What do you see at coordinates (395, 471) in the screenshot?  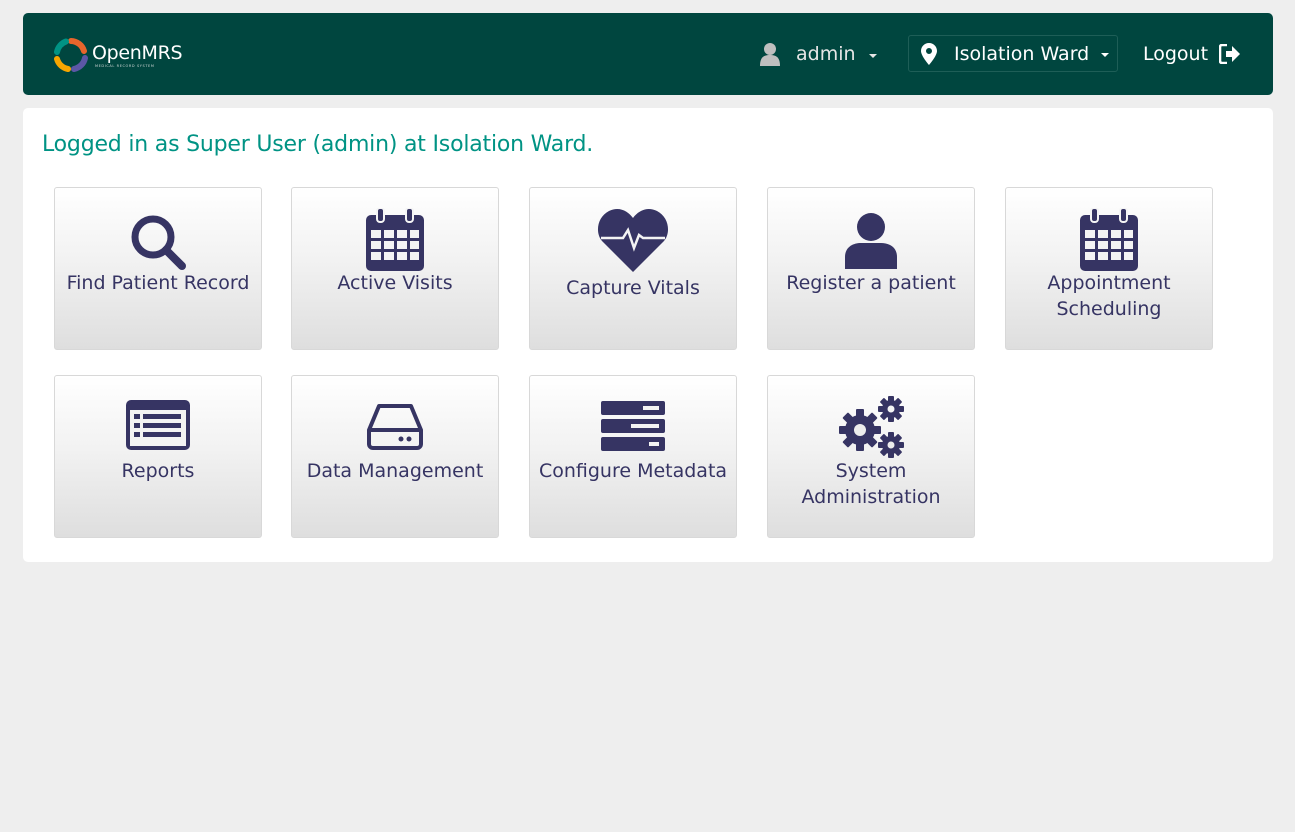 I see `tile-label: Data Management` at bounding box center [395, 471].